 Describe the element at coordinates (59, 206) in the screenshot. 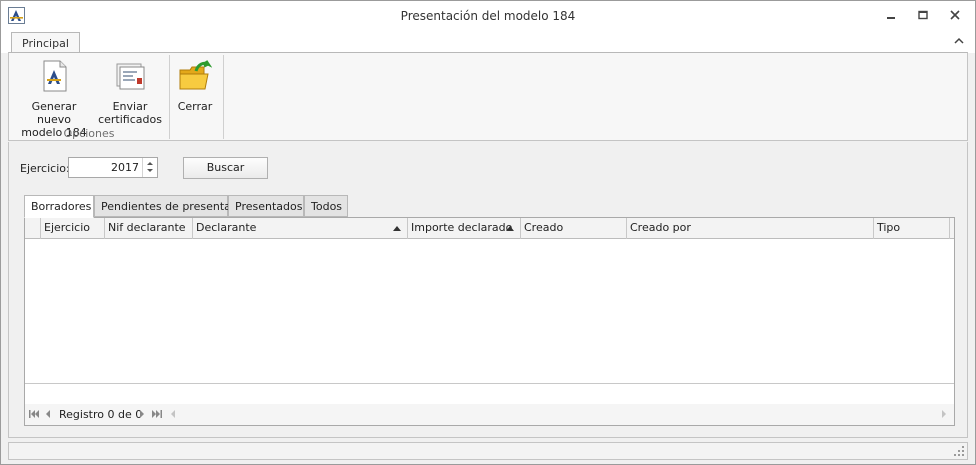

I see `tab-borradores: Borradores` at that location.